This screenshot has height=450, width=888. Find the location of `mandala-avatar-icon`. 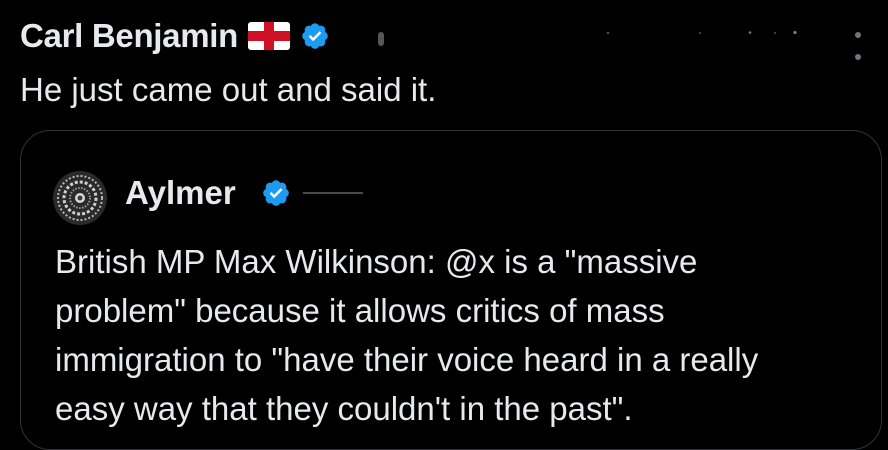

mandala-avatar-icon is located at coordinates (80, 198).